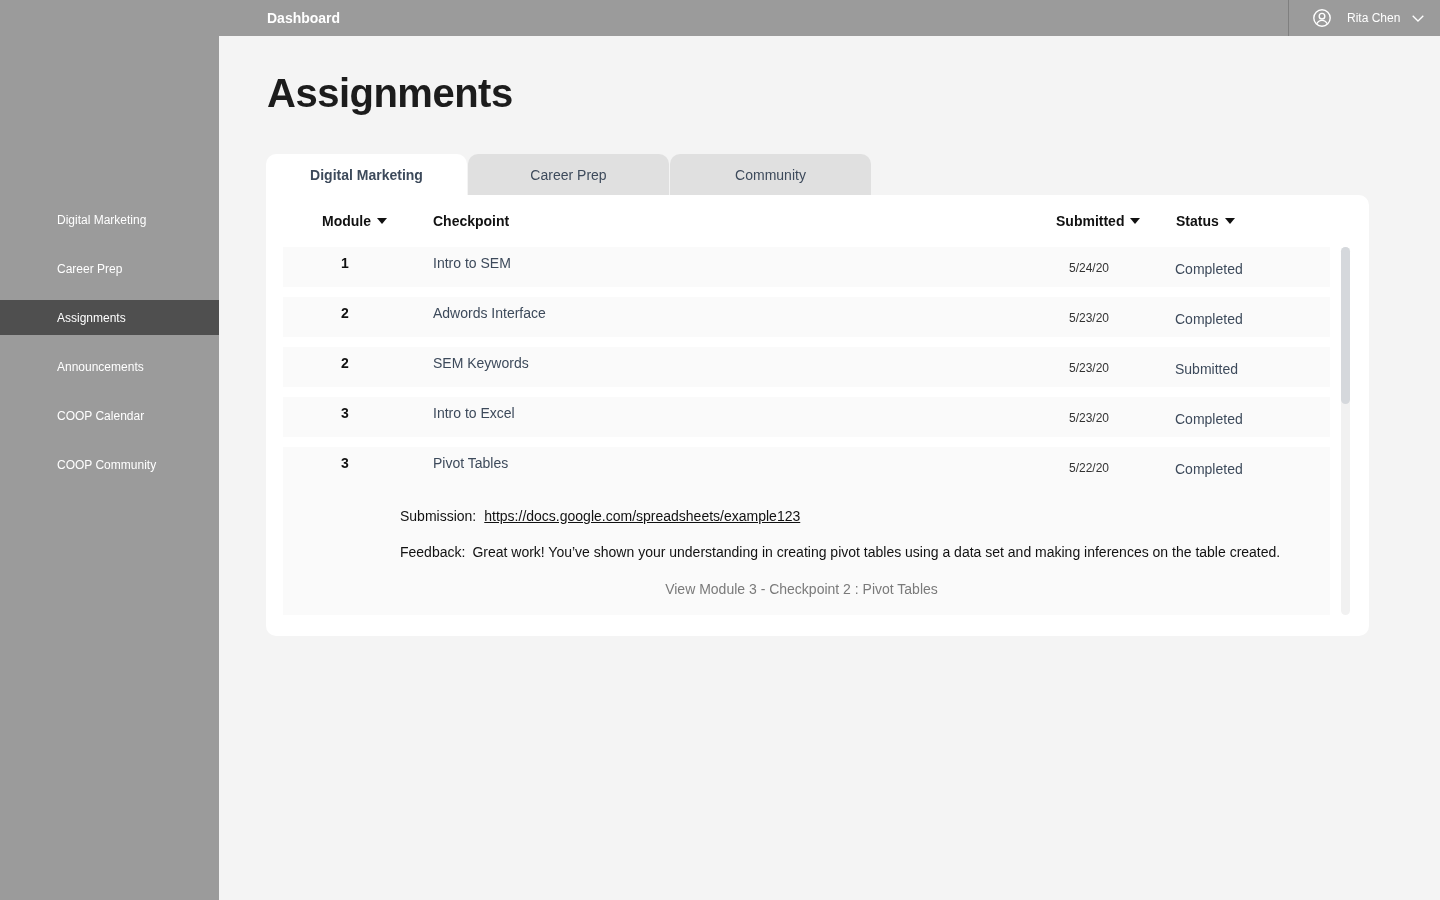 This screenshot has height=900, width=1440. I want to click on status-cell: Submitted, so click(1207, 369).